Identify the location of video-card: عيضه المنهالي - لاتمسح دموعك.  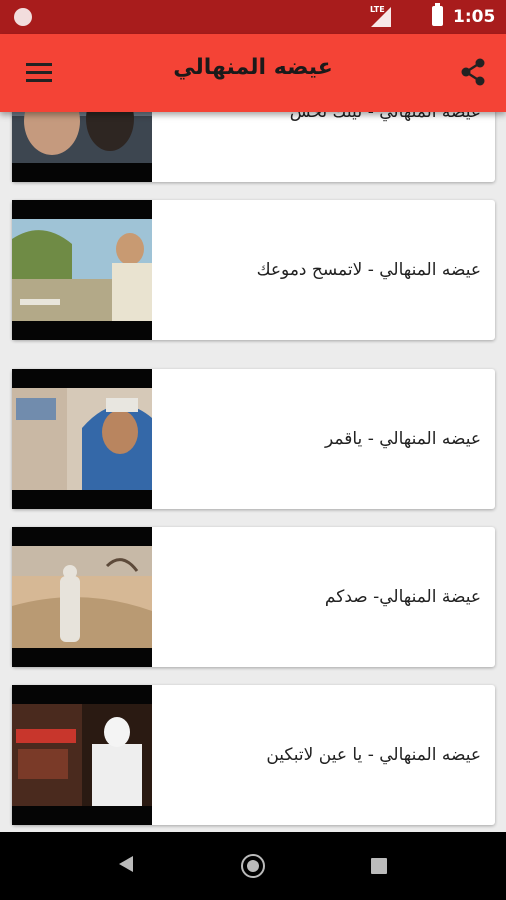
(253, 270).